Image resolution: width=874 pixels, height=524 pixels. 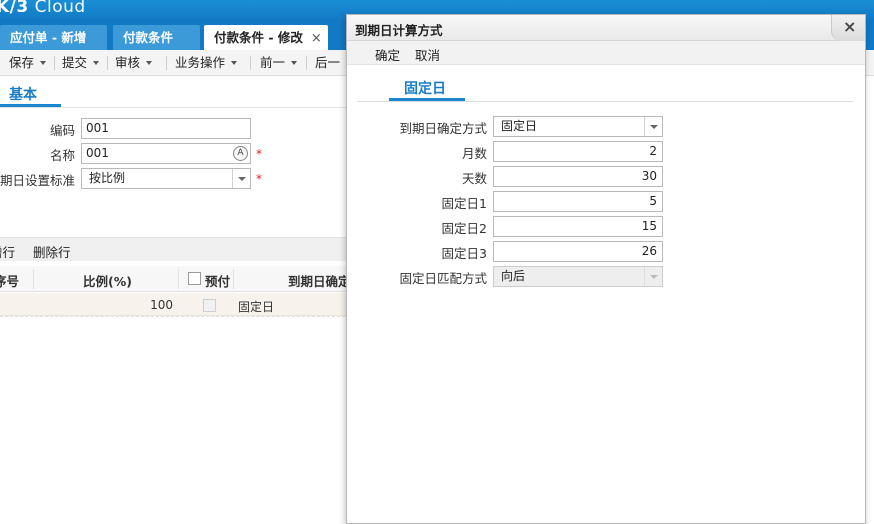 I want to click on dialog-close-button: ×, so click(x=848, y=28).